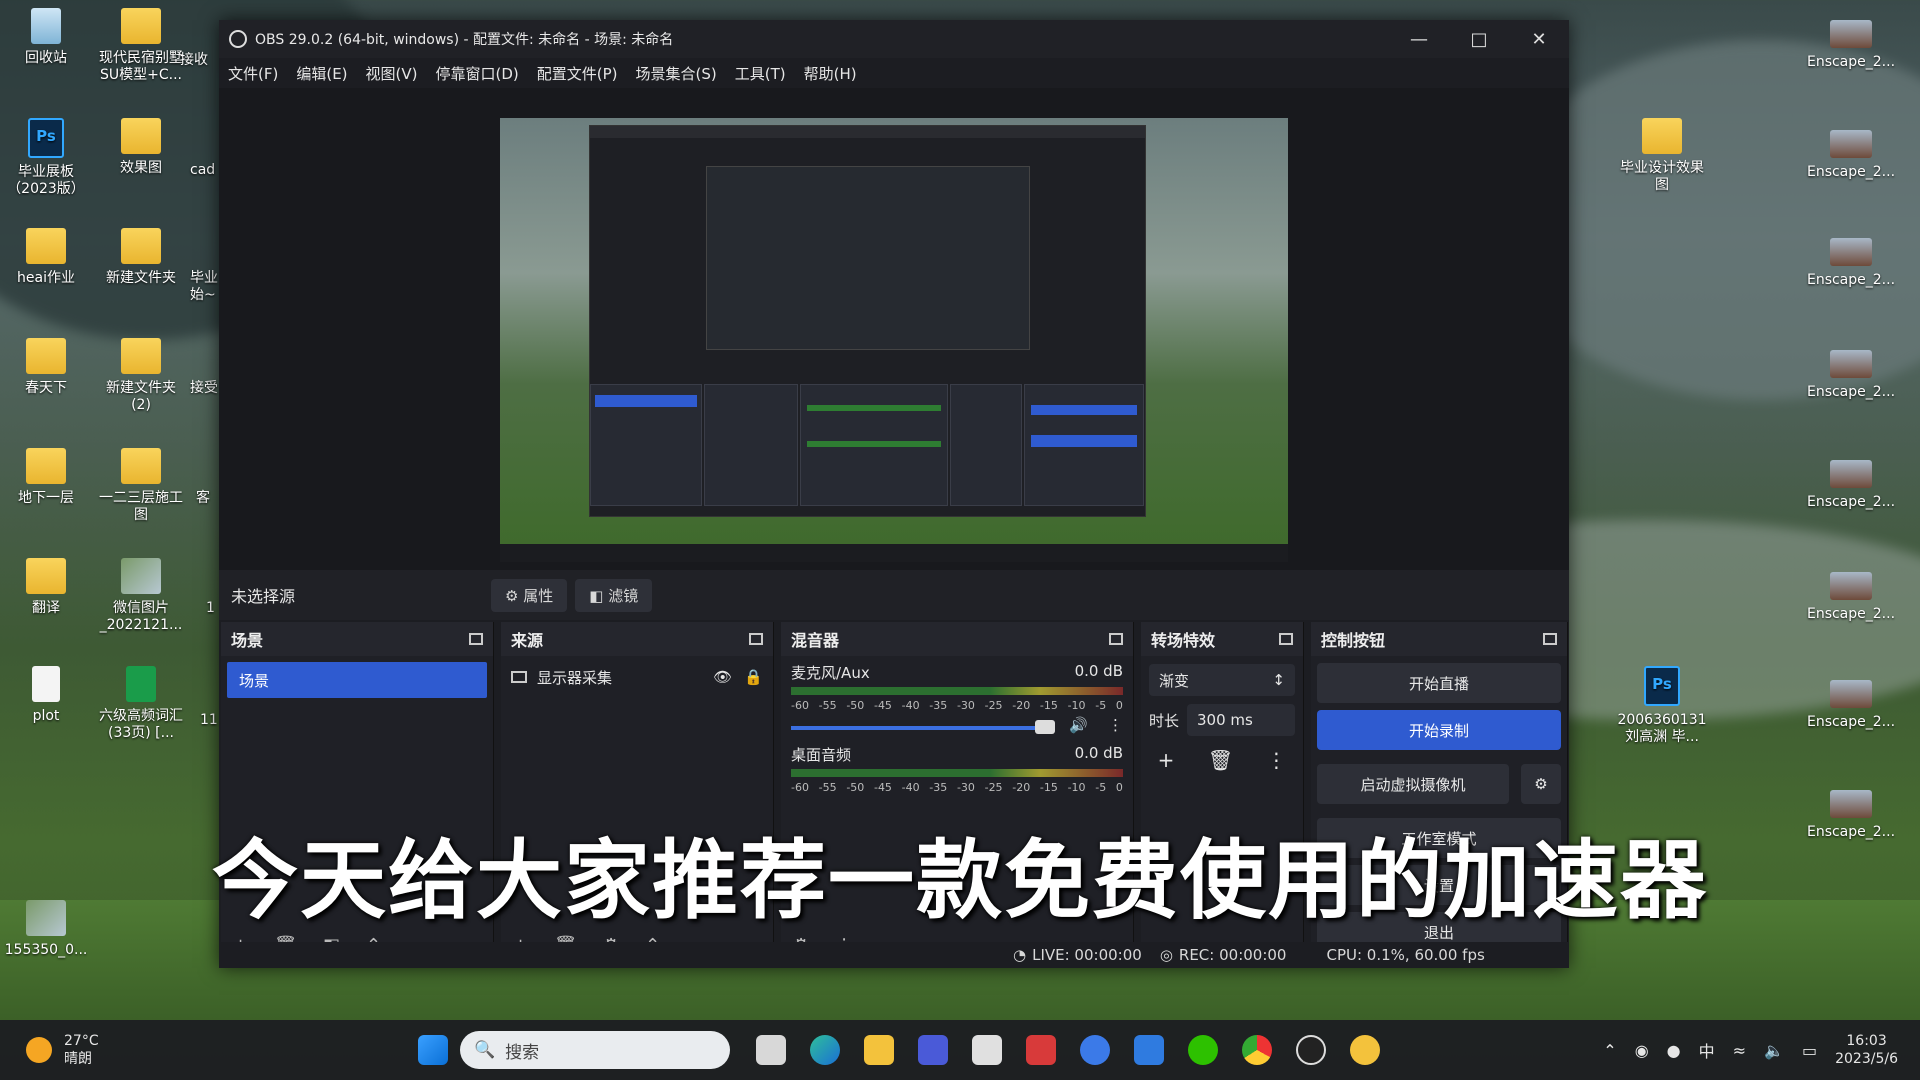 The image size is (1920, 1080). What do you see at coordinates (1257, 1050) in the screenshot?
I see `chrome-icon` at bounding box center [1257, 1050].